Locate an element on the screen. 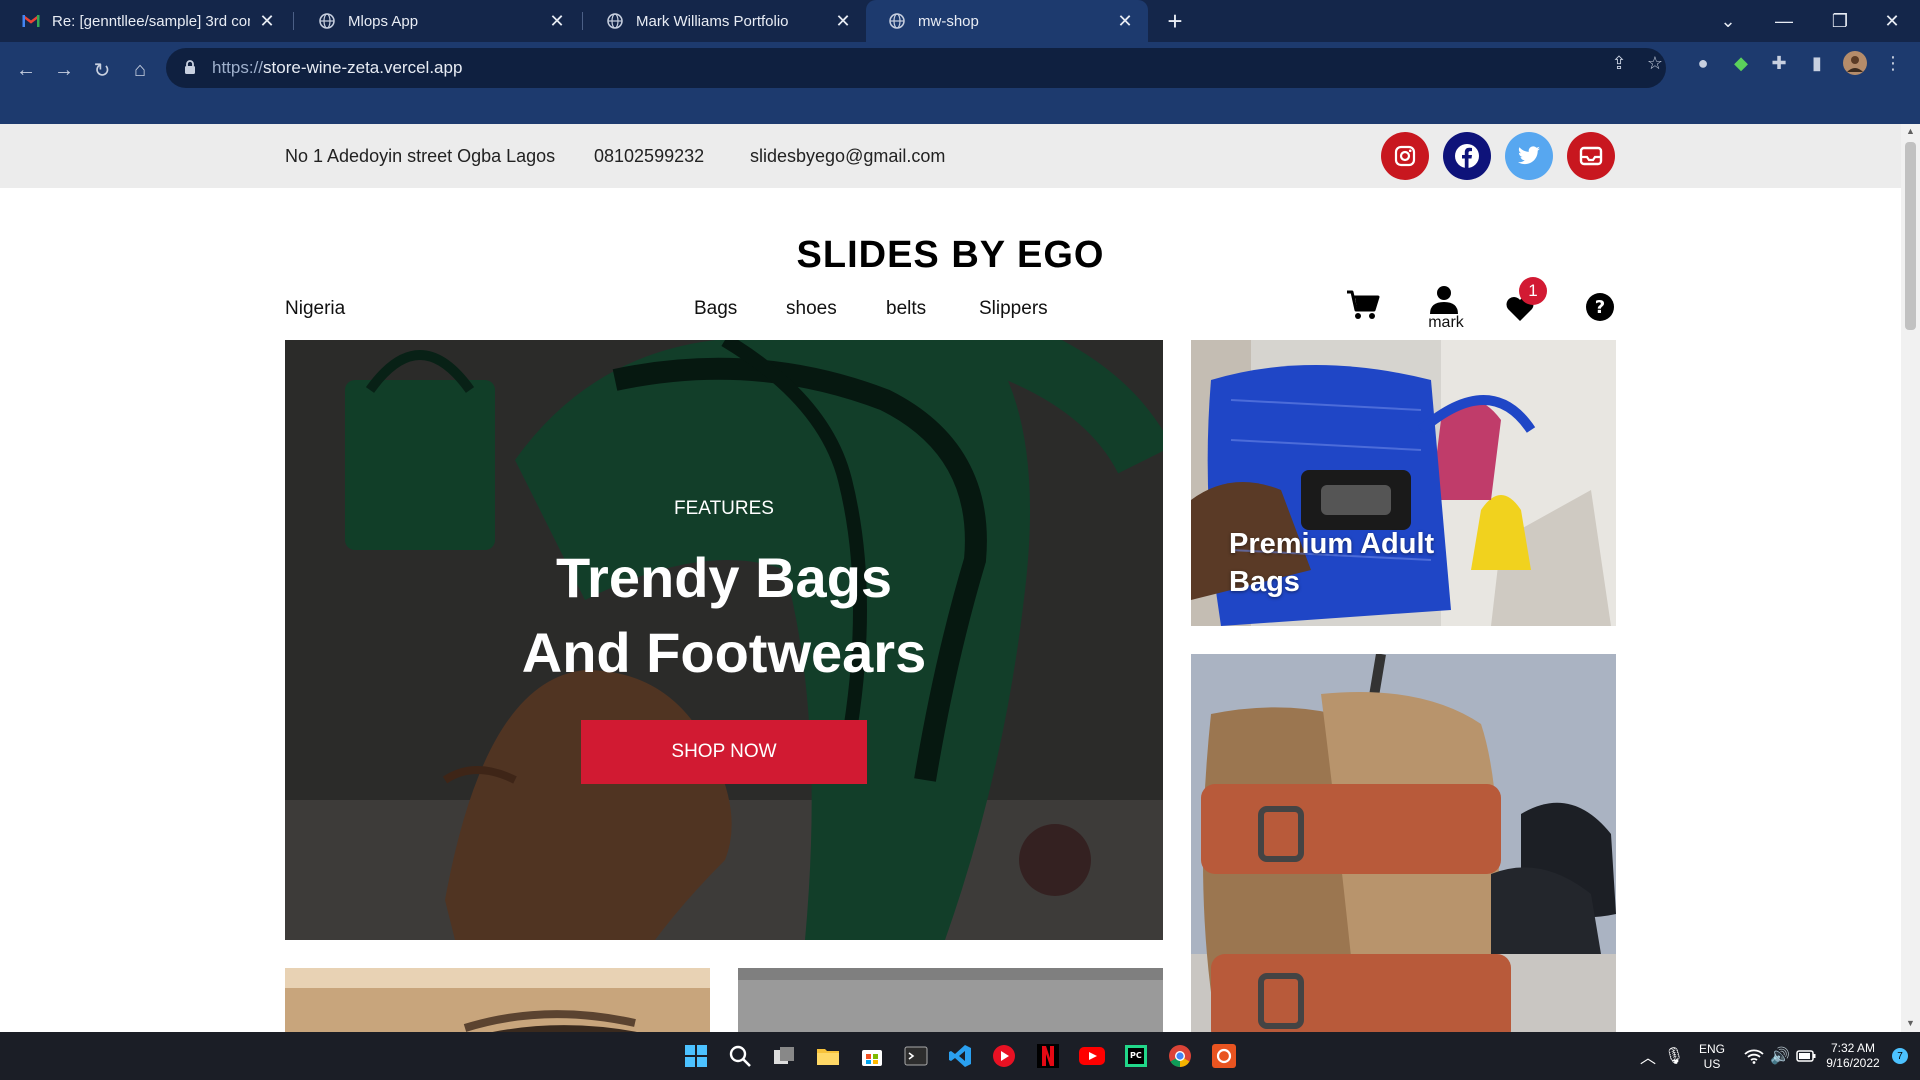 The width and height of the screenshot is (1920, 1080). nav-shoes: shoes is located at coordinates (811, 309).